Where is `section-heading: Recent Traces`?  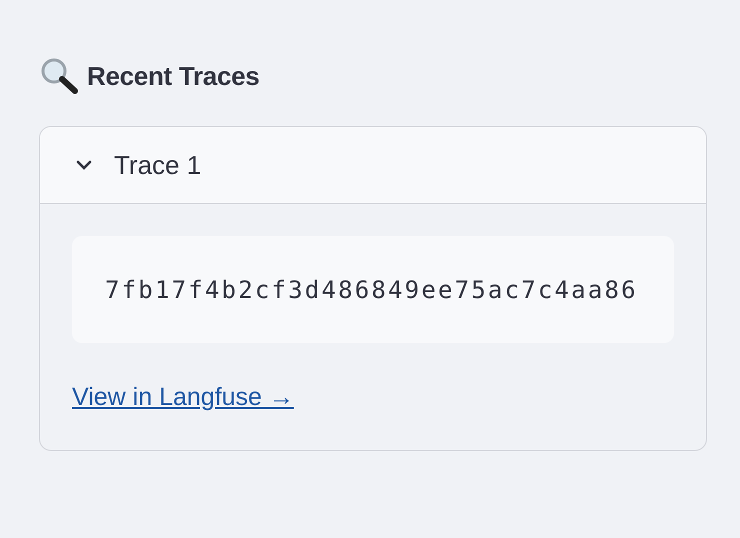
section-heading: Recent Traces is located at coordinates (173, 76).